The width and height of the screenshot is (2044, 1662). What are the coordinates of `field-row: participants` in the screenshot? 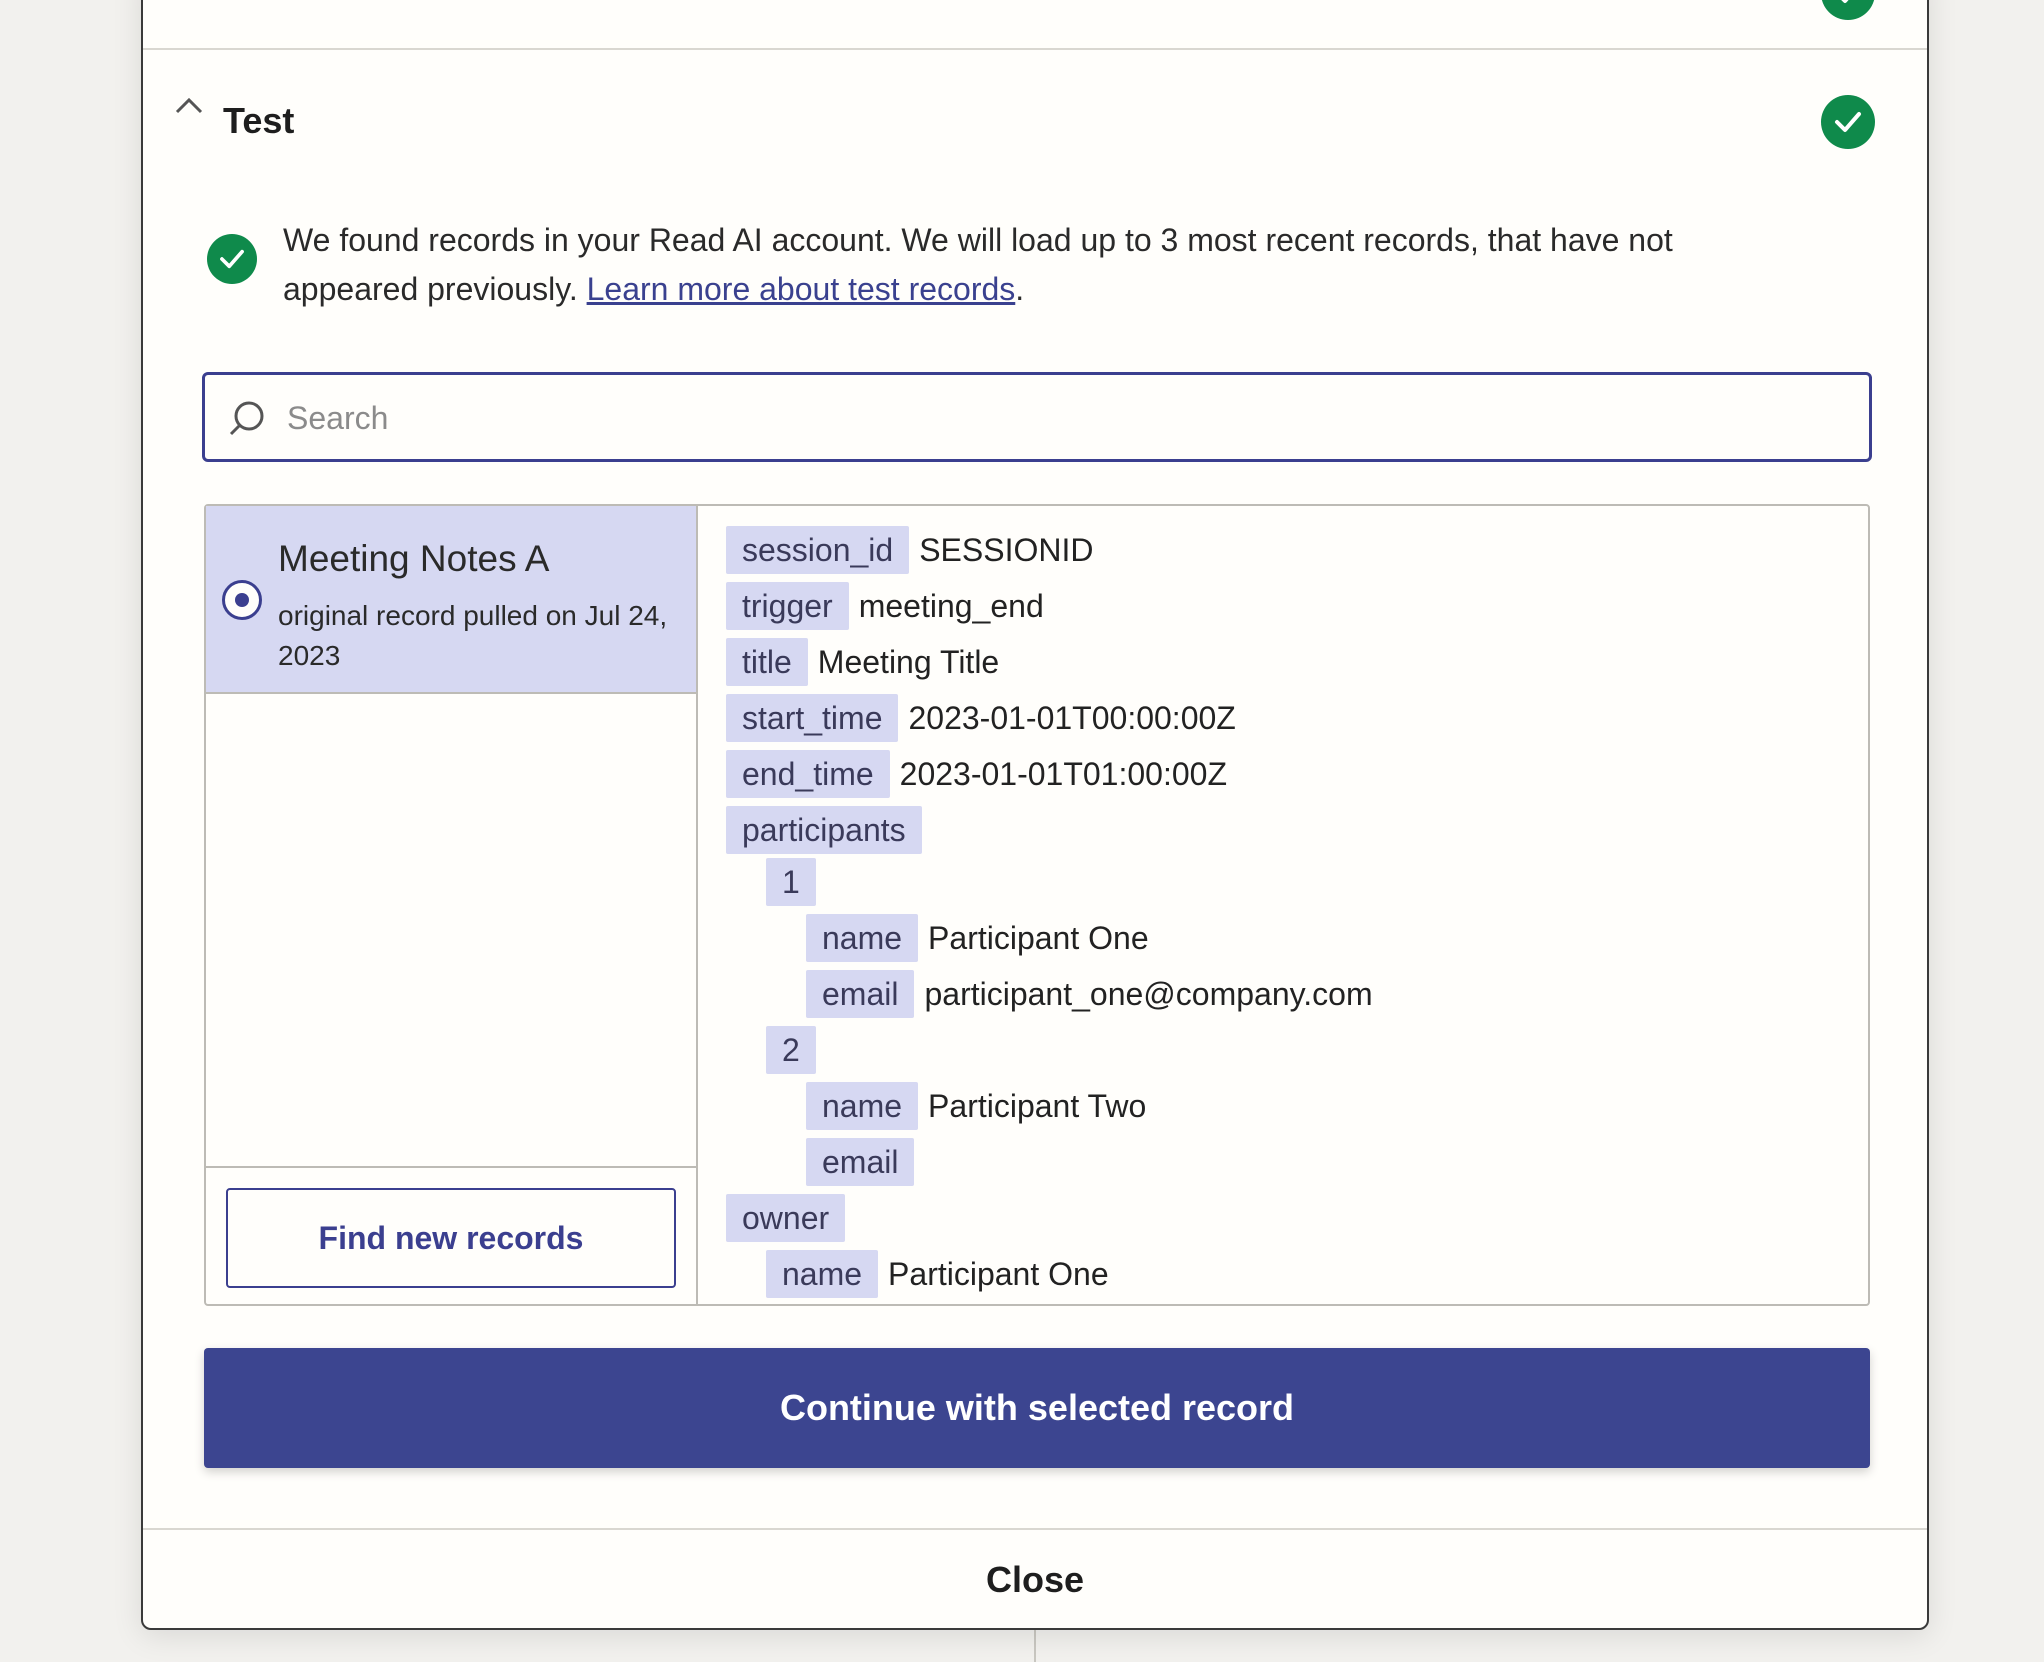 It's located at (824, 830).